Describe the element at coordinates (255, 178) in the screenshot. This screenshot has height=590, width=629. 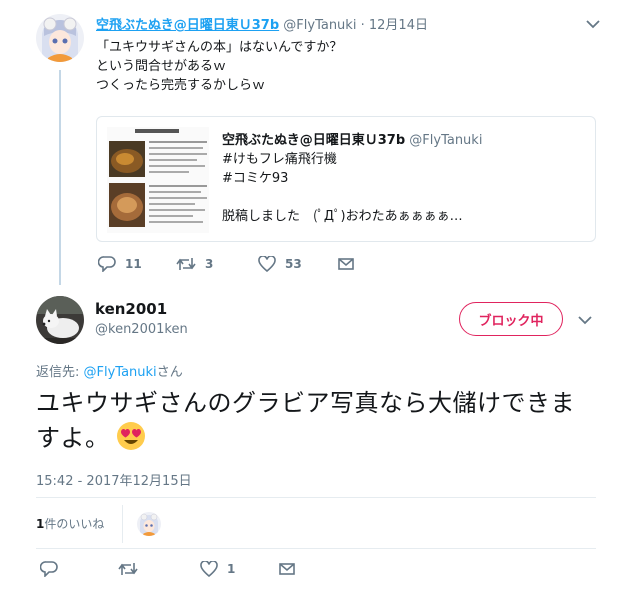
I see `quoted-text-line: #コミケ93` at that location.